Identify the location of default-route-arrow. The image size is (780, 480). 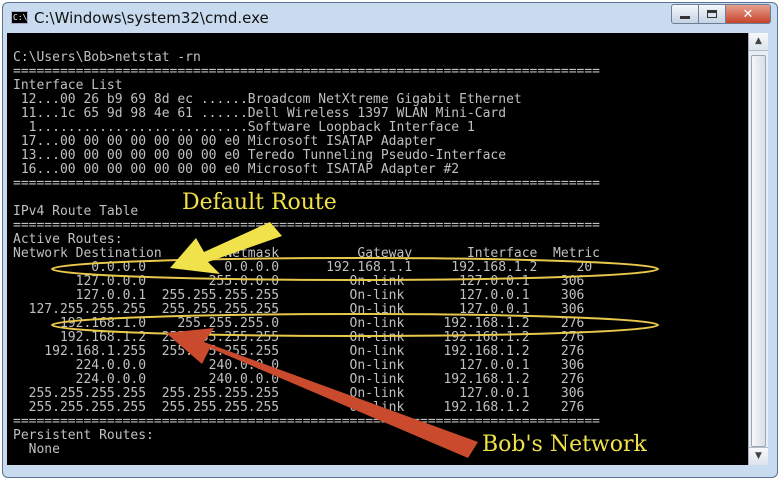
(226, 248).